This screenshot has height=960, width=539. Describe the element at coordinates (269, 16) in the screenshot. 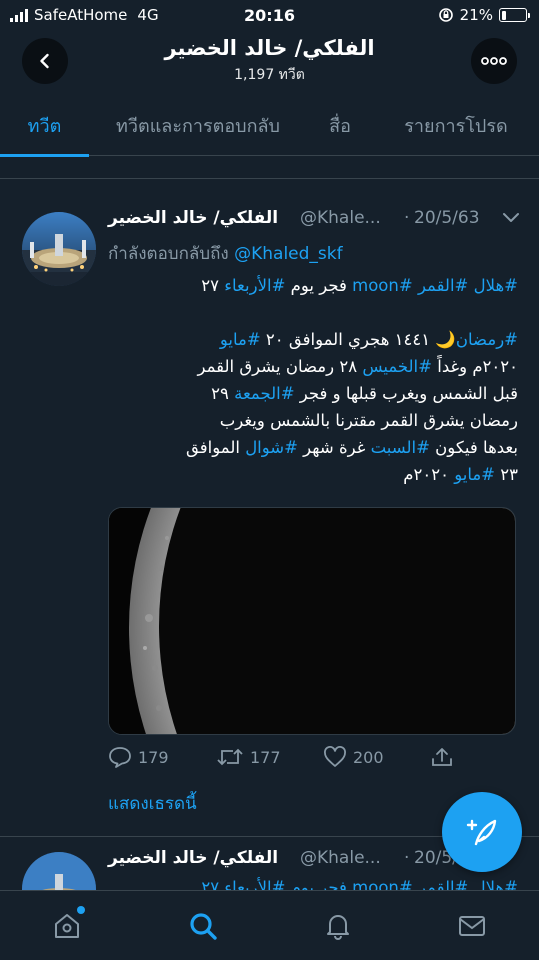

I see `status-bar: SafeAtHome 4G 20:16 21%` at that location.